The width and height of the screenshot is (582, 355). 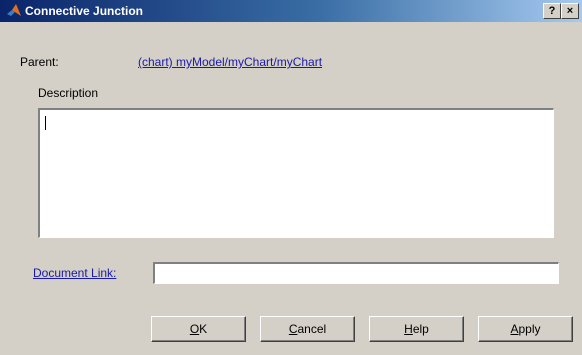 What do you see at coordinates (45, 123) in the screenshot?
I see `text-caret` at bounding box center [45, 123].